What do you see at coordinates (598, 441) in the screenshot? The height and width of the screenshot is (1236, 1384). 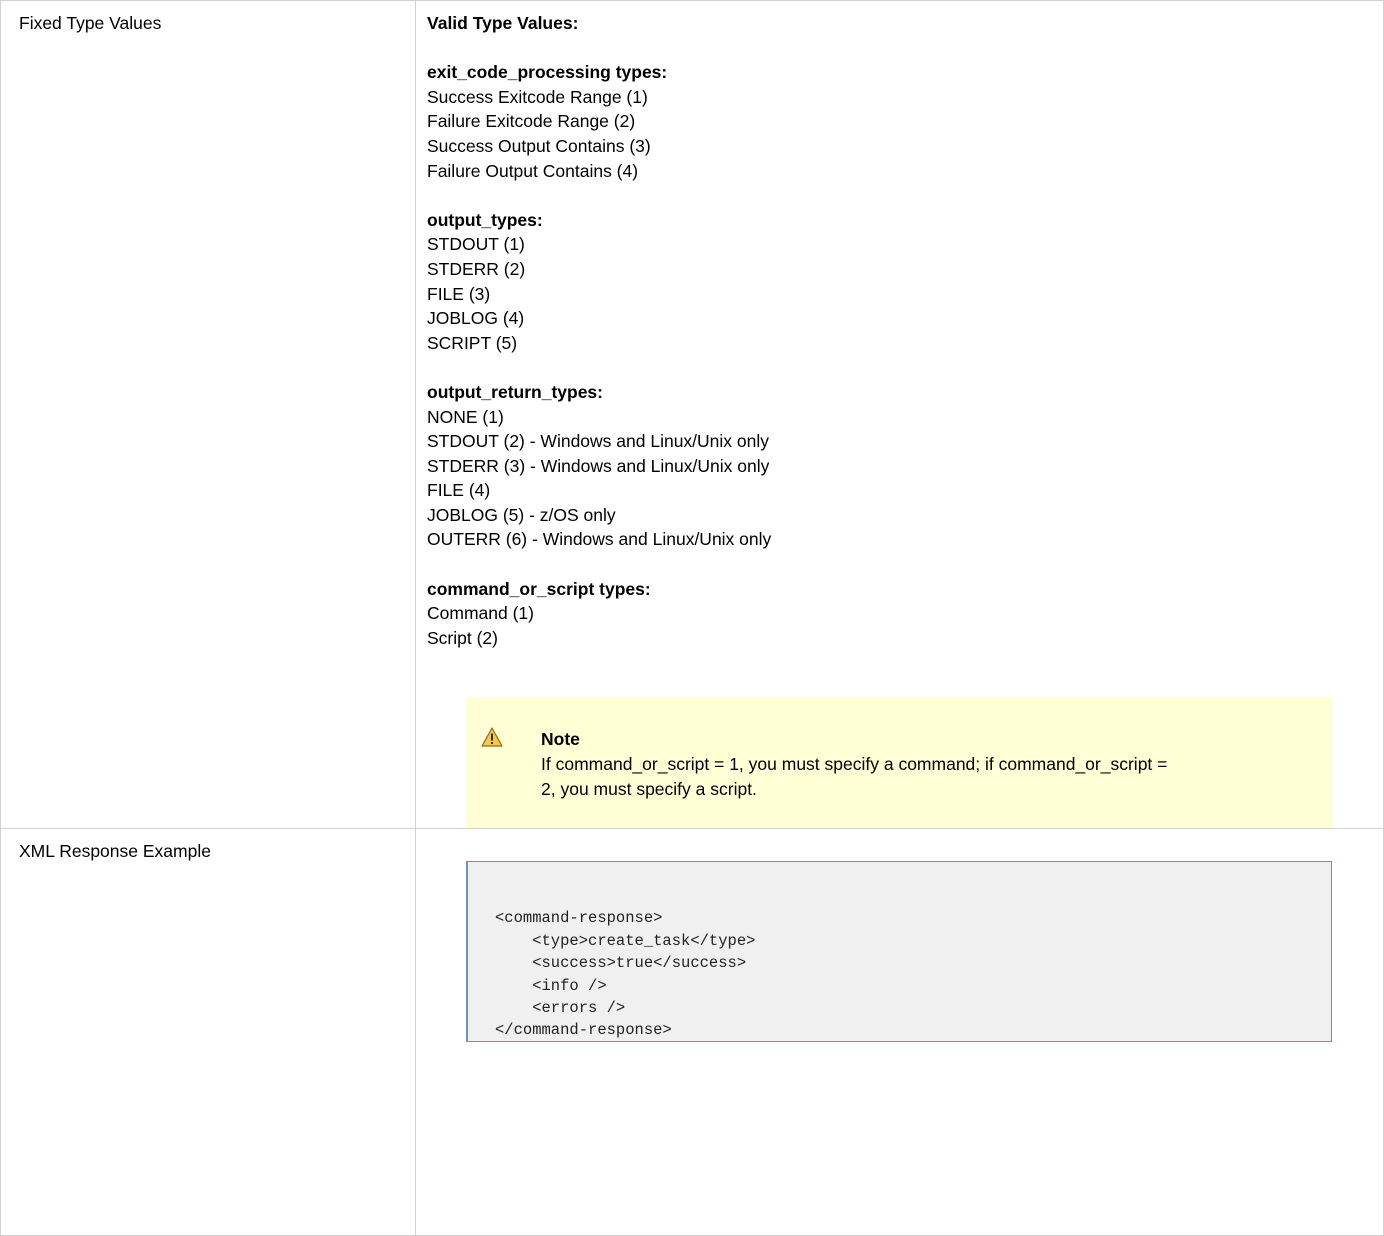 I see `list-item: STDOUT (2) - Windows and Linux/Unix only` at bounding box center [598, 441].